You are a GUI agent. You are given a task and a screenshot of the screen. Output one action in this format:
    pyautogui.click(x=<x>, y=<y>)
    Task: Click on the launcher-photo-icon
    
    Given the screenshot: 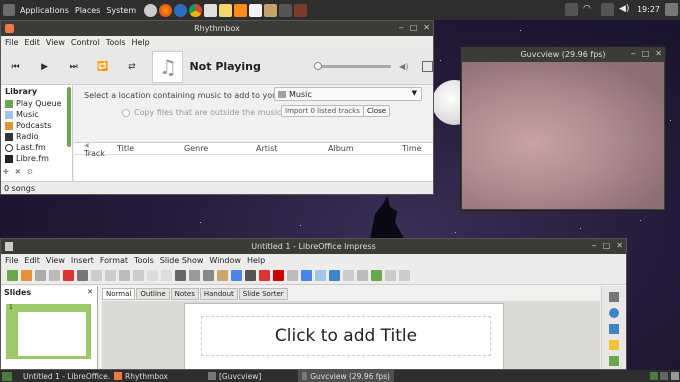 What is the action you would take?
    pyautogui.click(x=301, y=10)
    